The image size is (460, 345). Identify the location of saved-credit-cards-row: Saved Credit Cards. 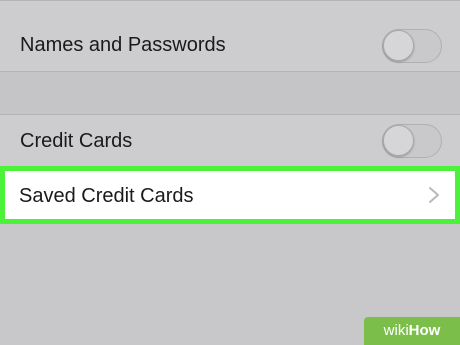
(230, 195).